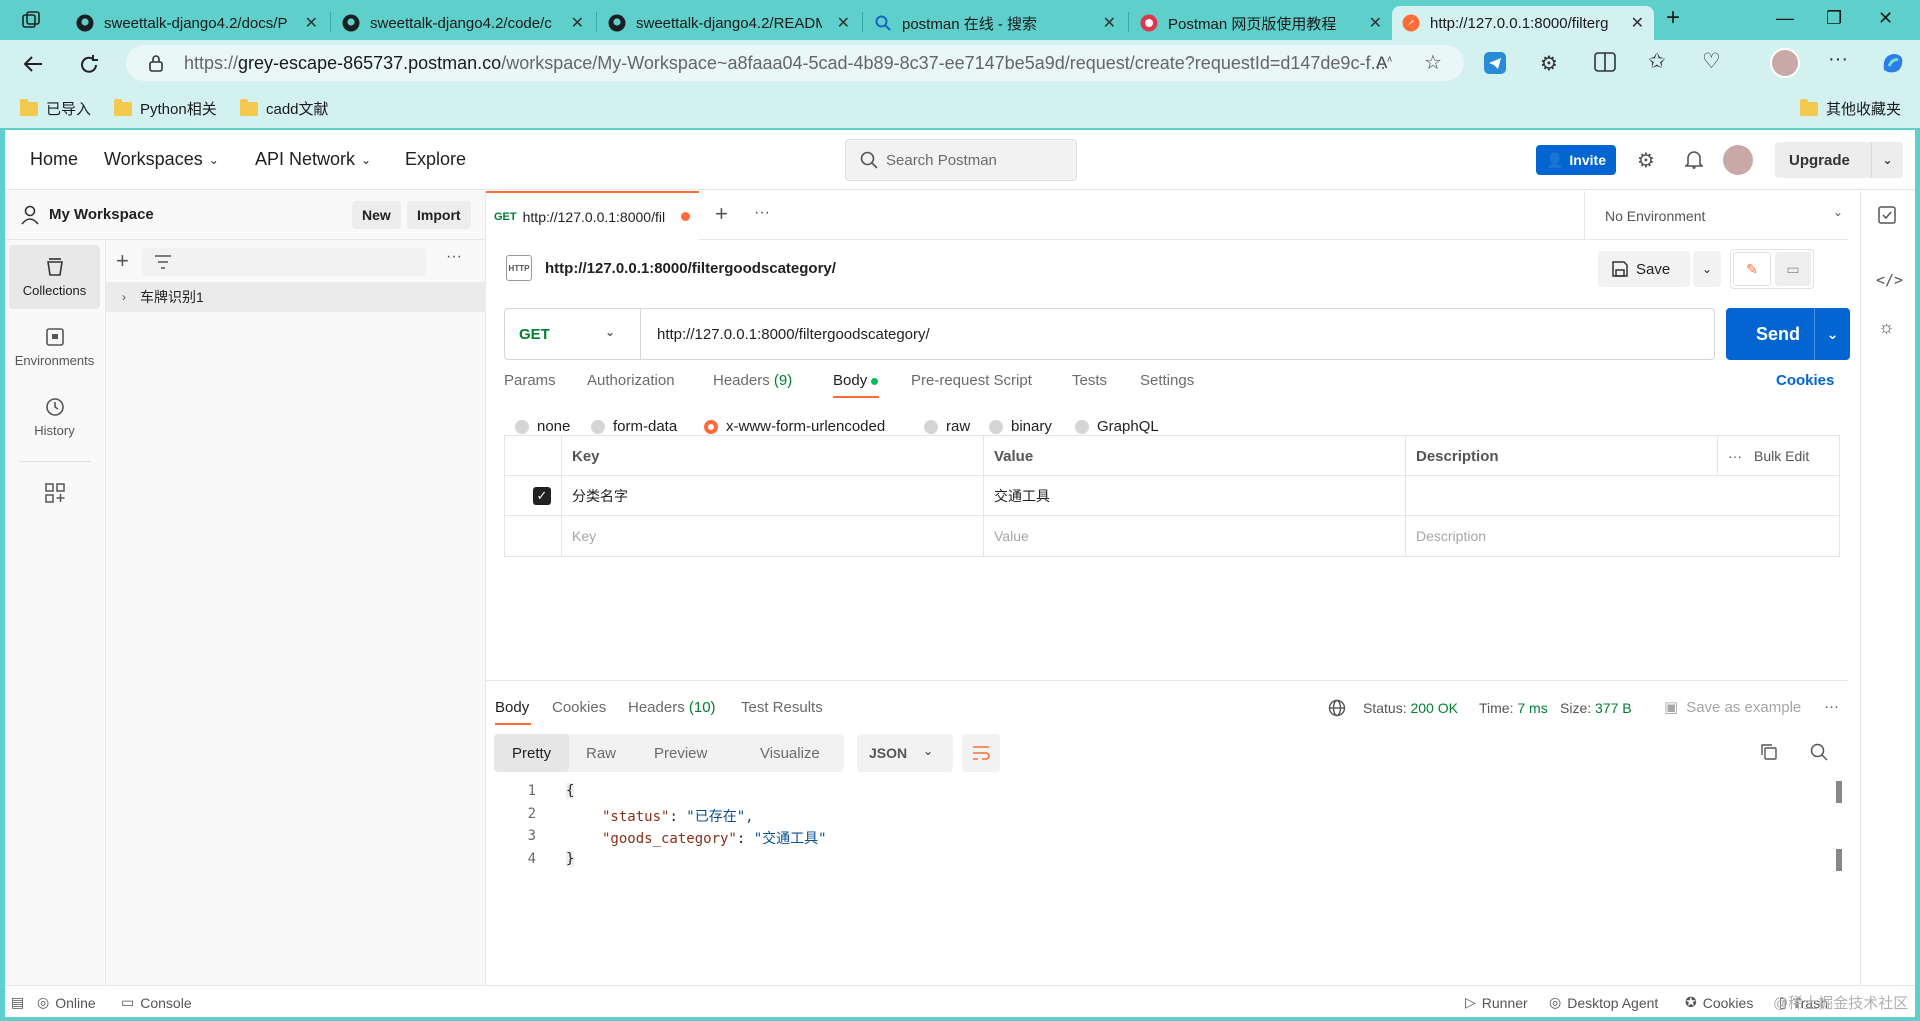  What do you see at coordinates (33, 64) in the screenshot?
I see `back-icon` at bounding box center [33, 64].